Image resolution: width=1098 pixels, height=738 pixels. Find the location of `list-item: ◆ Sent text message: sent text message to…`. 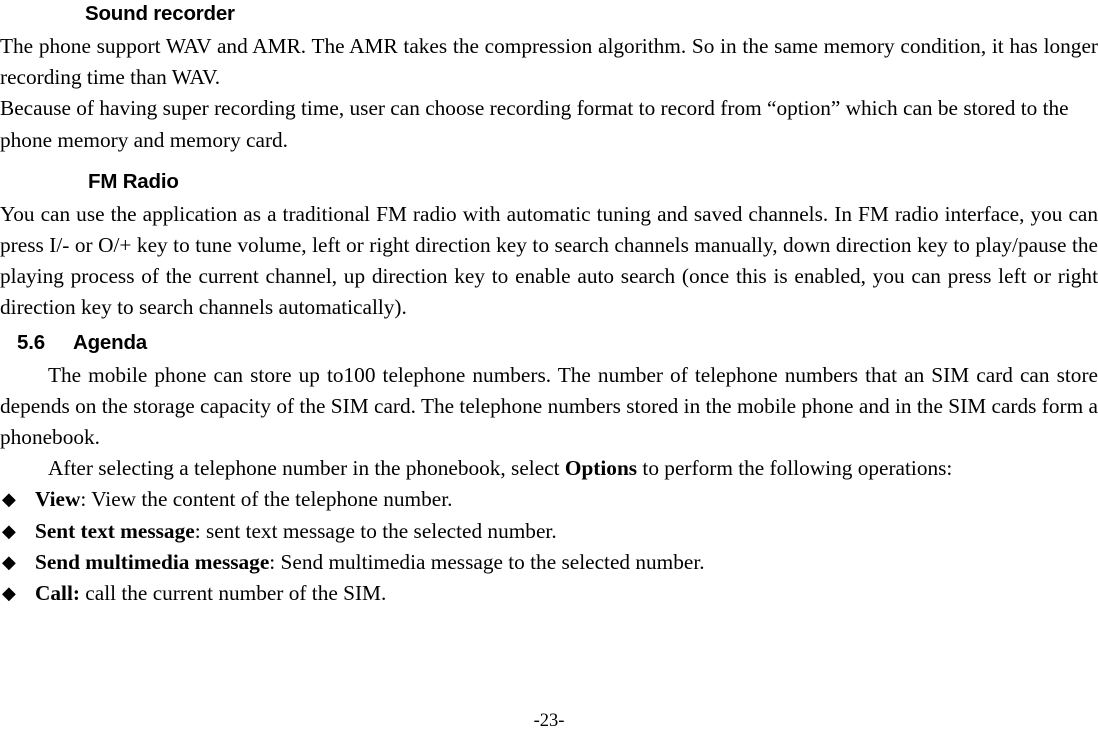

list-item: ◆ Sent text message: sent text message to… is located at coordinates (549, 531).